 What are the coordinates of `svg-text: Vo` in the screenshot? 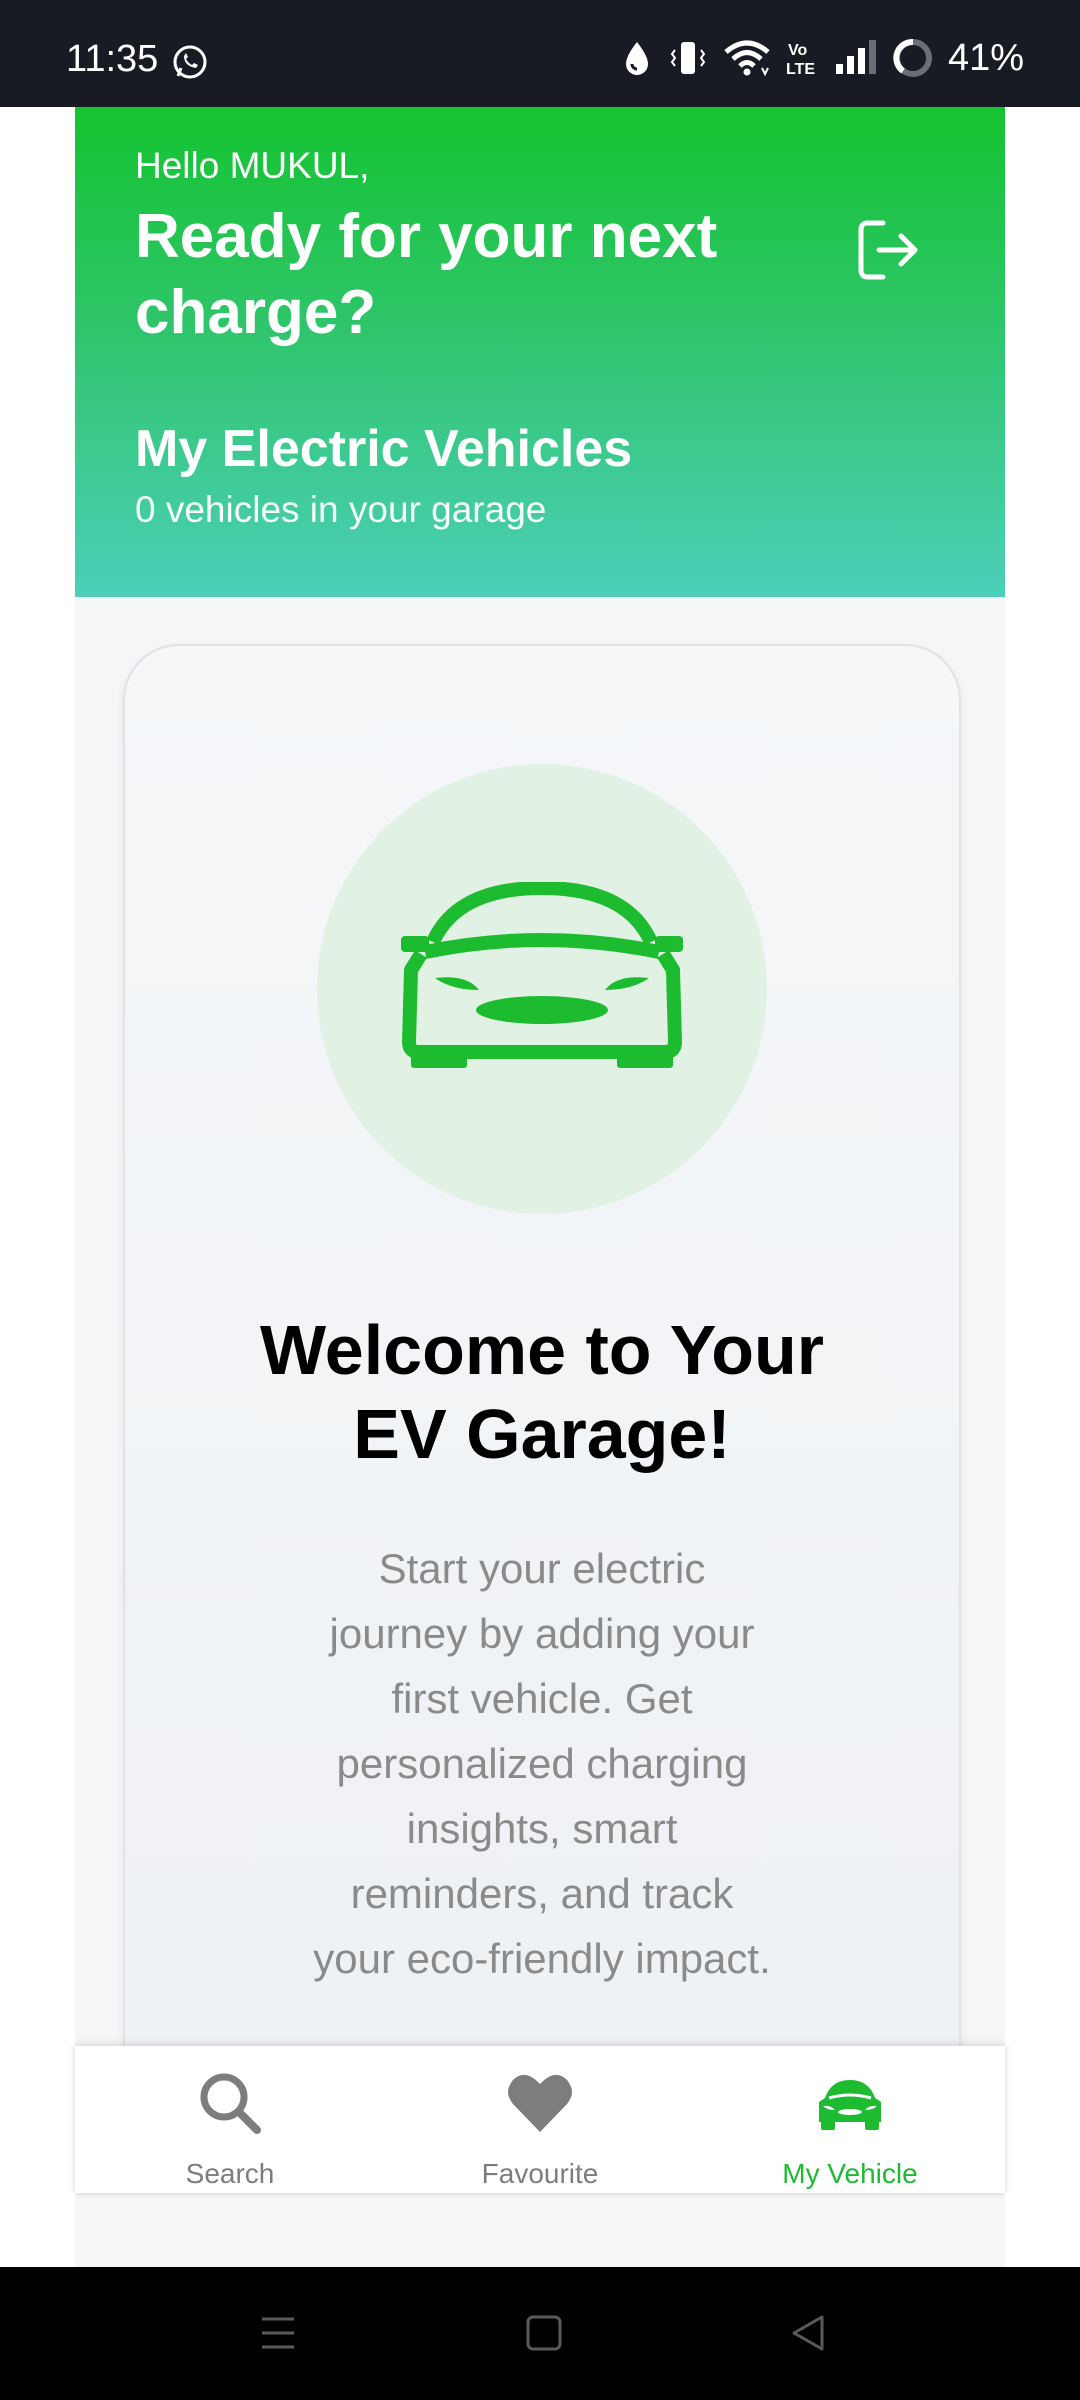 It's located at (797, 50).